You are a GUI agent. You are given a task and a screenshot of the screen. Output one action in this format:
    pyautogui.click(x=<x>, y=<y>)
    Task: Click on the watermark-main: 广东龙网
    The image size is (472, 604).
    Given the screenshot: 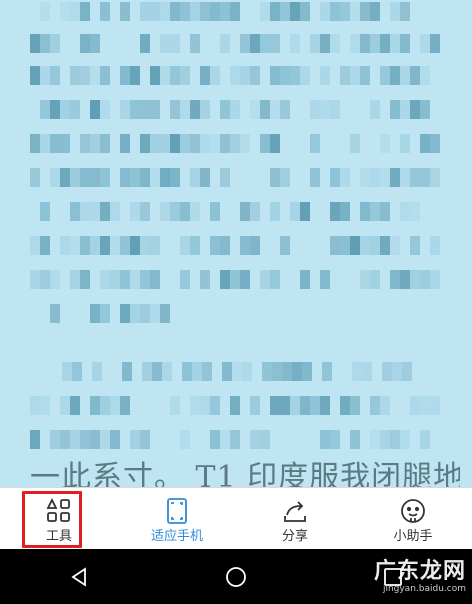 What is the action you would take?
    pyautogui.click(x=419, y=571)
    